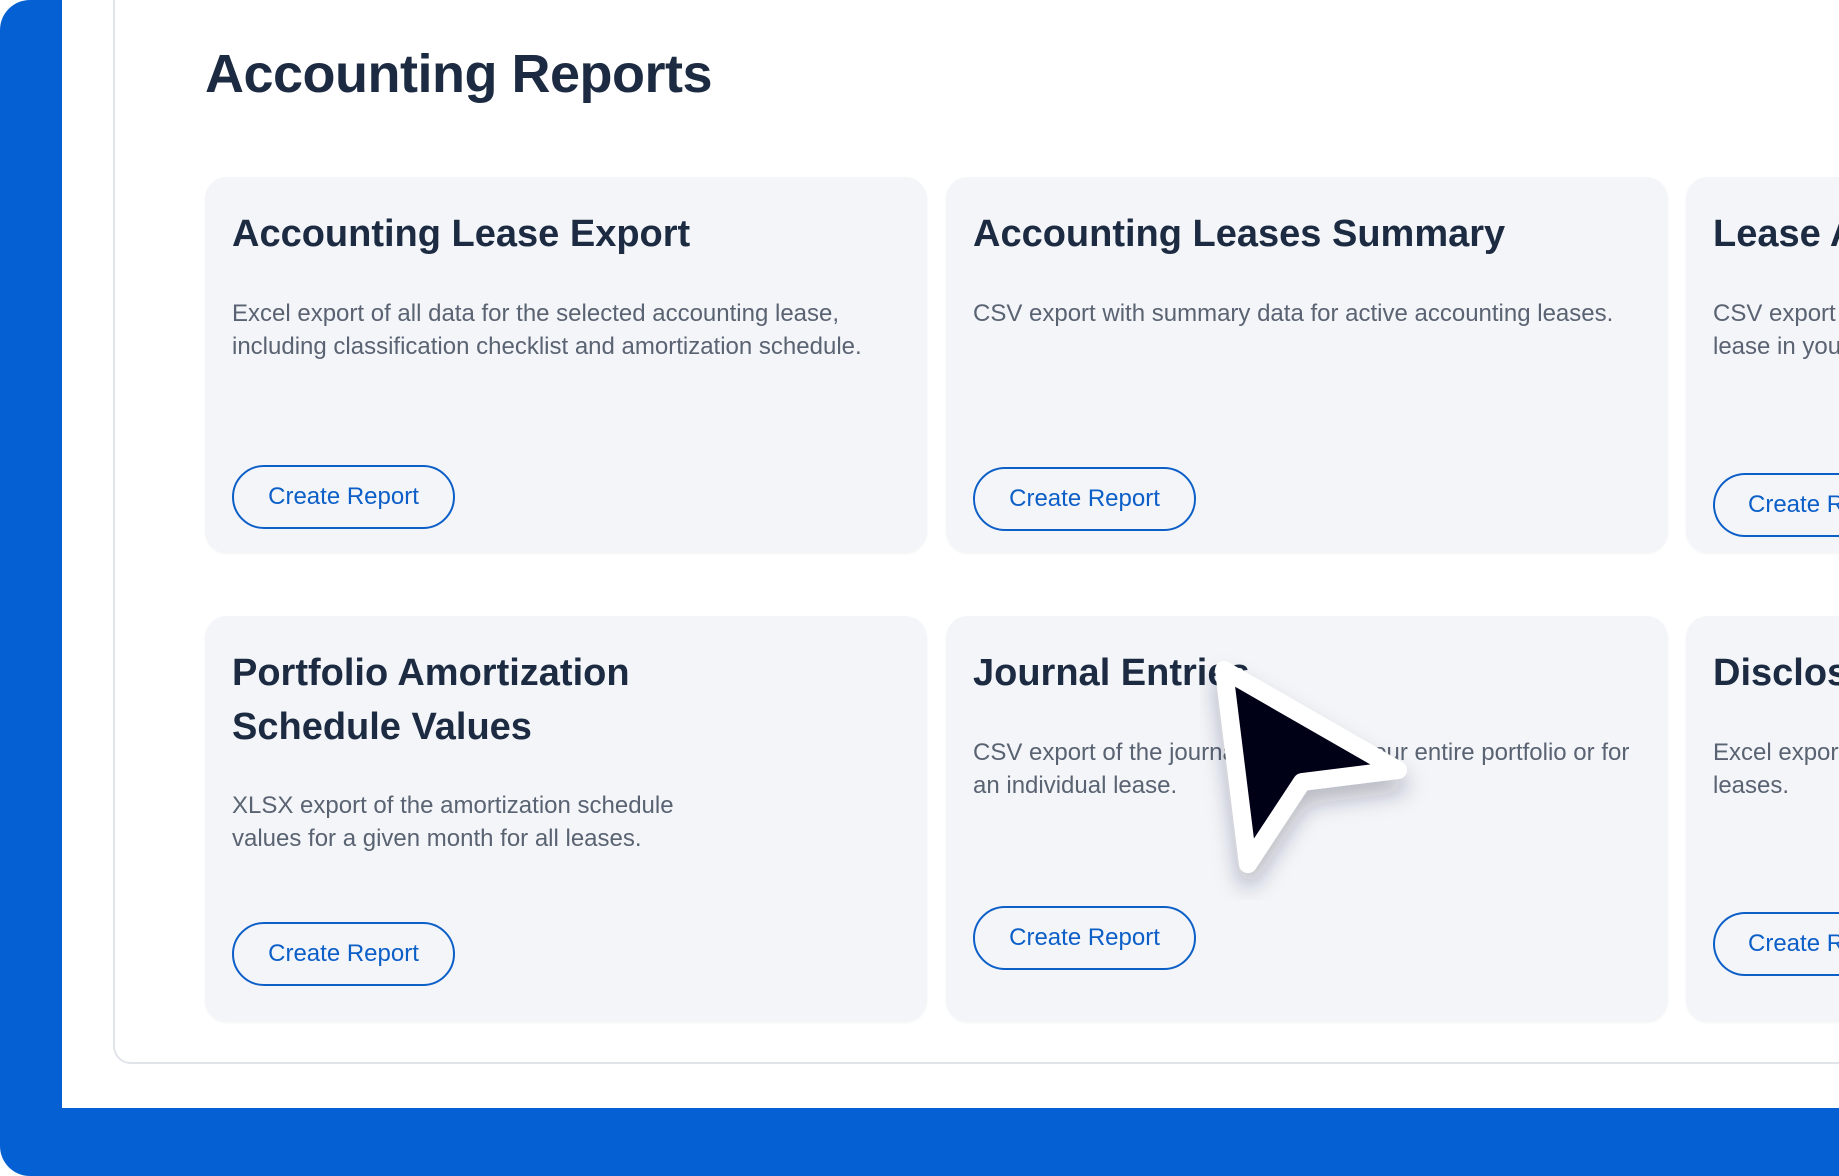 This screenshot has height=1176, width=1839. What do you see at coordinates (1776, 234) in the screenshot?
I see `card-title: Lease Am` at bounding box center [1776, 234].